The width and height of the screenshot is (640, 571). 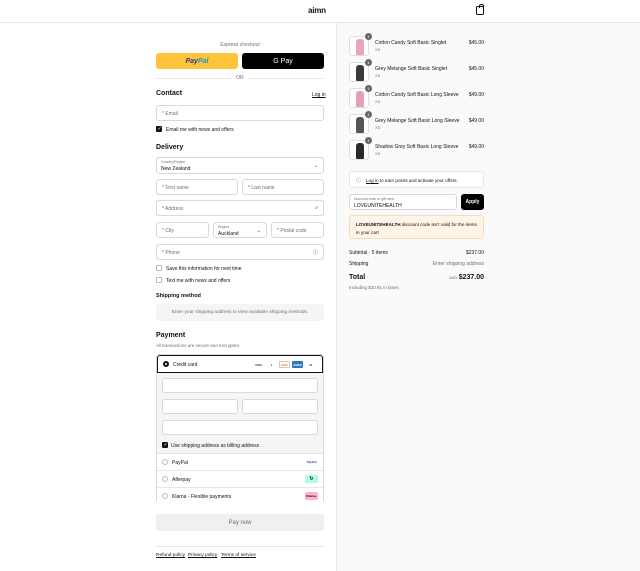 What do you see at coordinates (416, 253) in the screenshot?
I see `subtotal-row: Subtotal · 5 items $237.00` at bounding box center [416, 253].